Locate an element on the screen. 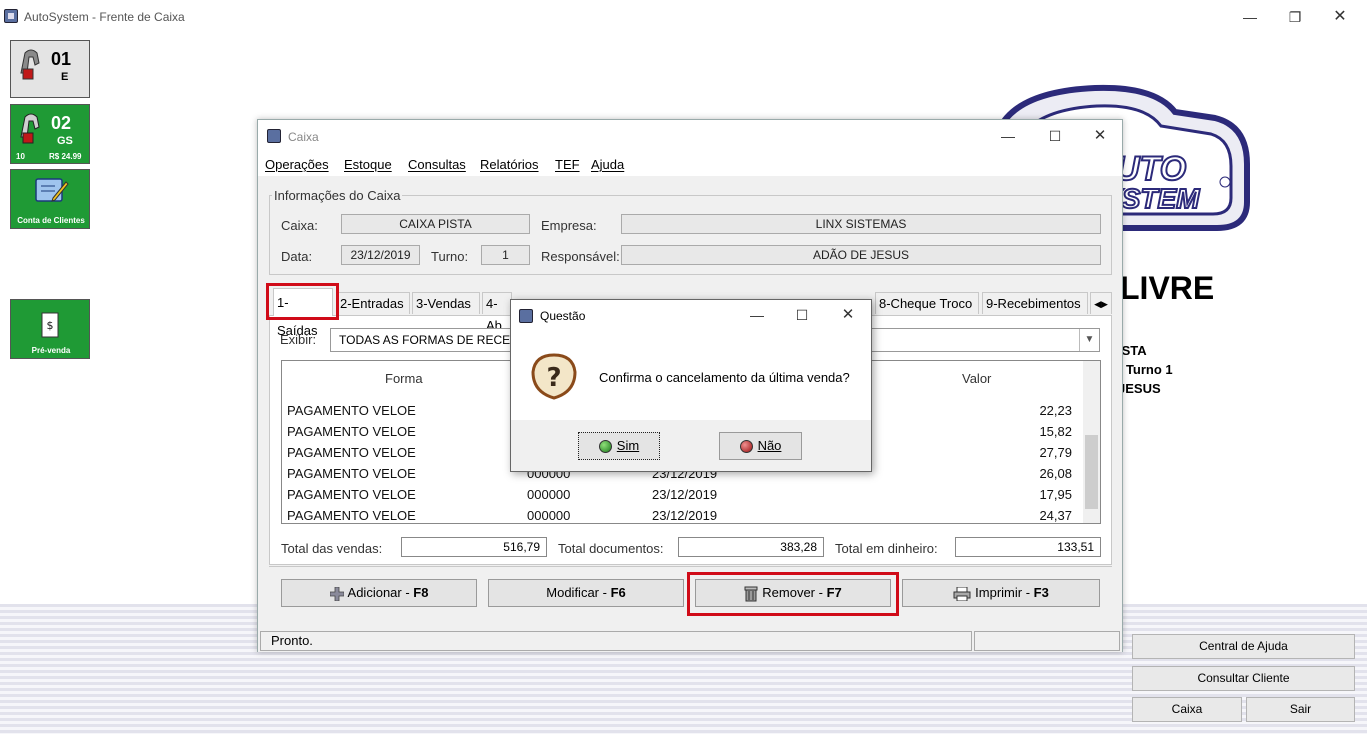 The image size is (1367, 734). receipt-icon: $ is located at coordinates (50, 325).